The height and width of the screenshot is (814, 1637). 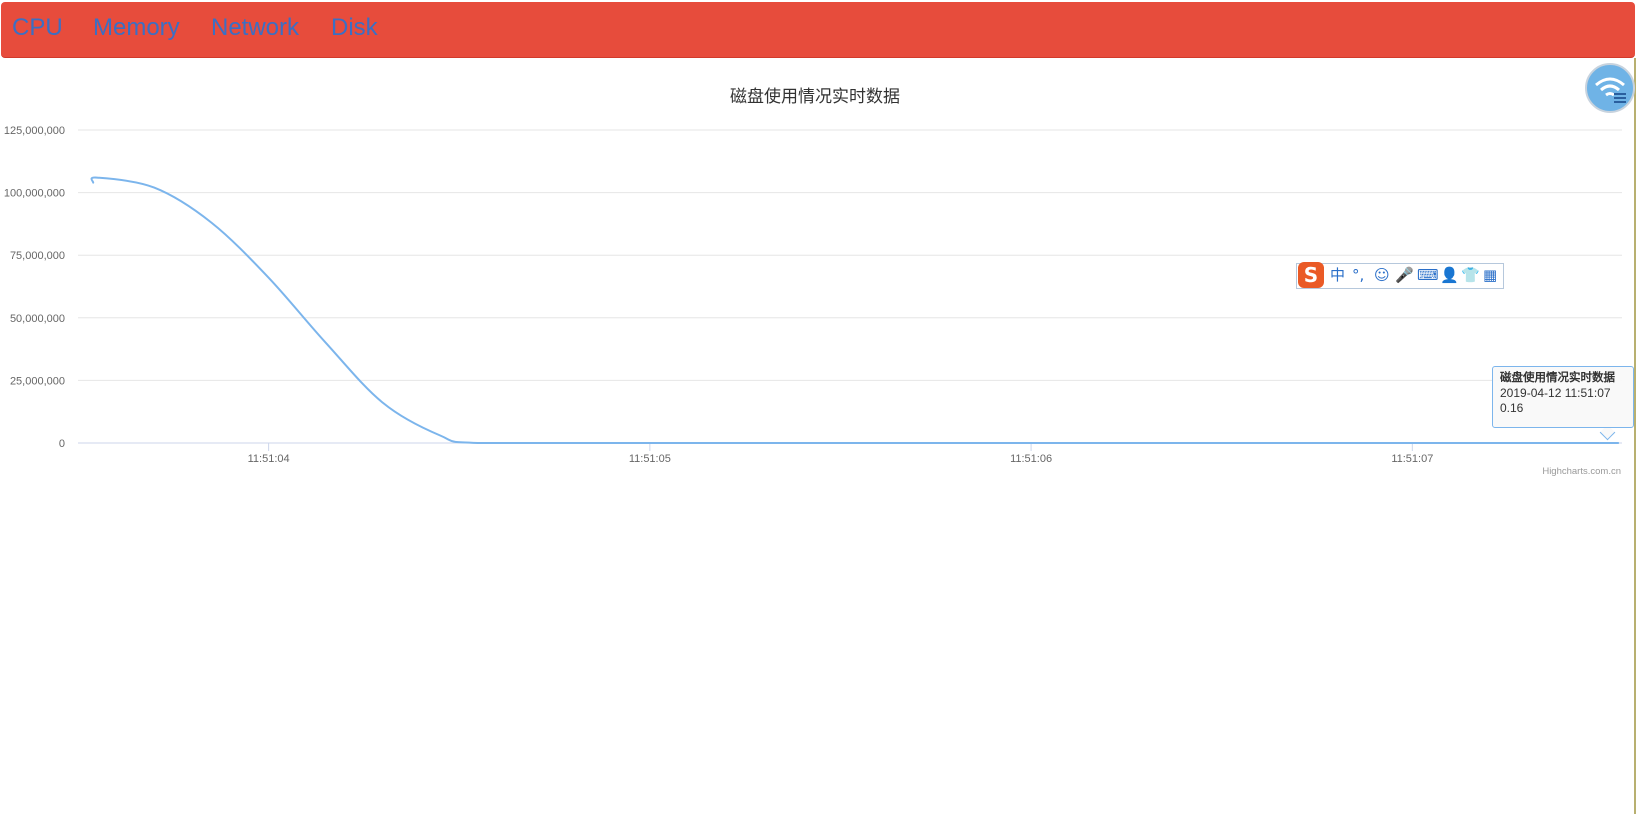 I want to click on wifi-icon, so click(x=1610, y=90).